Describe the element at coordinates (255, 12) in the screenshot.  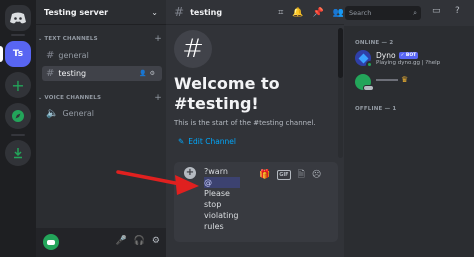
I see `chat-header: # testing ⌗ 🔔 📌 👥` at that location.